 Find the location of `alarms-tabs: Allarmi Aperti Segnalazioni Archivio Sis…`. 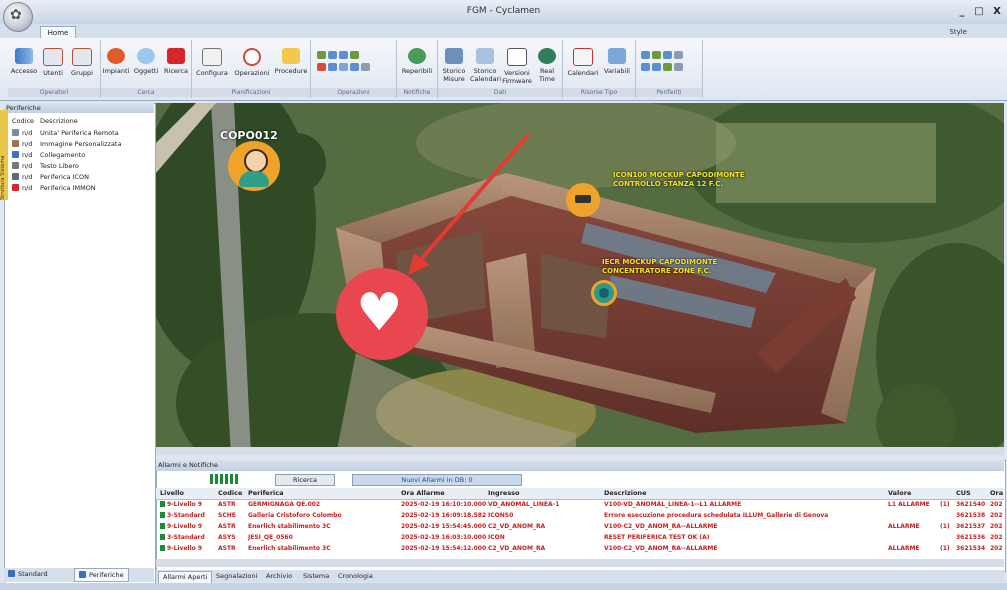

alarms-tabs: Allarmi Aperti Segnalazioni Archivio Sis… is located at coordinates (580, 577).